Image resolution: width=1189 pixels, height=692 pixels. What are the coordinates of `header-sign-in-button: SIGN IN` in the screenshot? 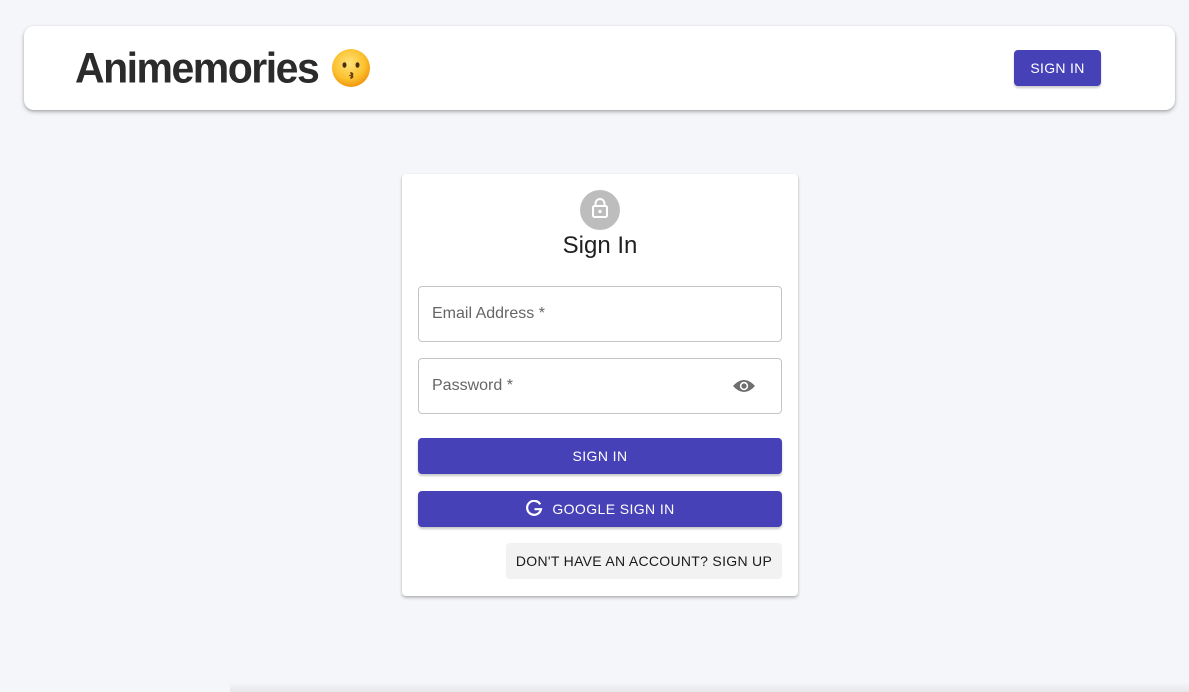 It's located at (1057, 68).